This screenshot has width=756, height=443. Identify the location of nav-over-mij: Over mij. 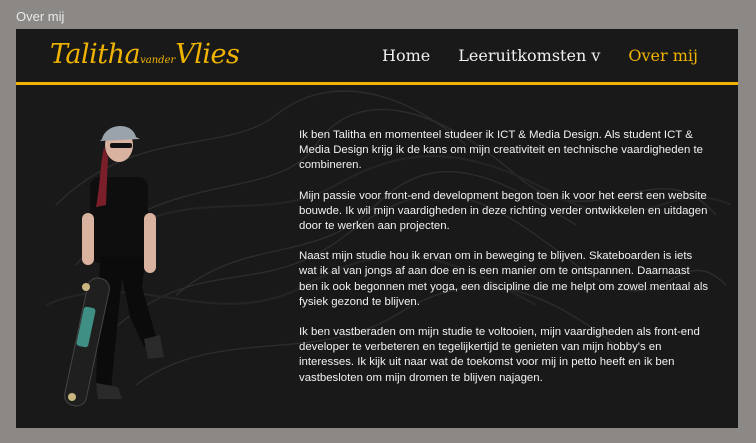
(663, 55).